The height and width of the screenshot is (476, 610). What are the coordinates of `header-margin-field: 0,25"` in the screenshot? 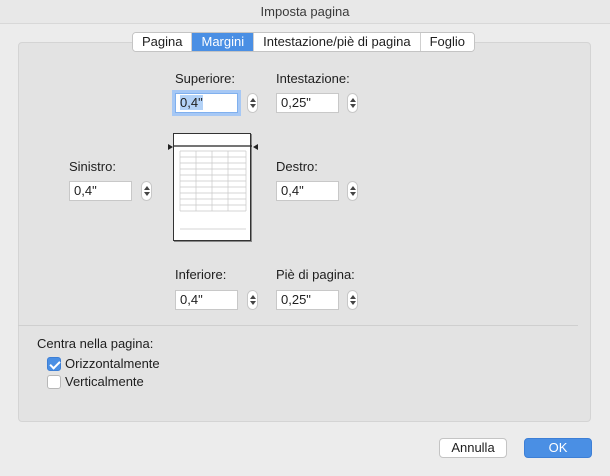 It's located at (307, 103).